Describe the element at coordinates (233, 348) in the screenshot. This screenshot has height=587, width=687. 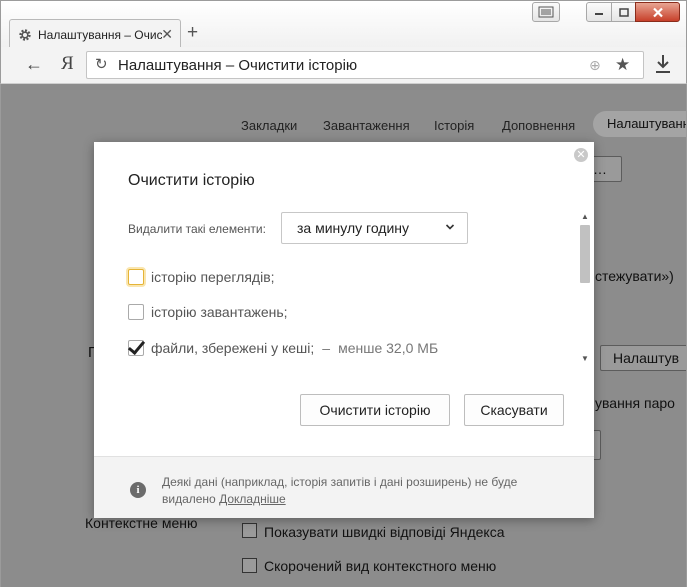
I see `cached-files-label: файли, збережені у кеші;` at that location.